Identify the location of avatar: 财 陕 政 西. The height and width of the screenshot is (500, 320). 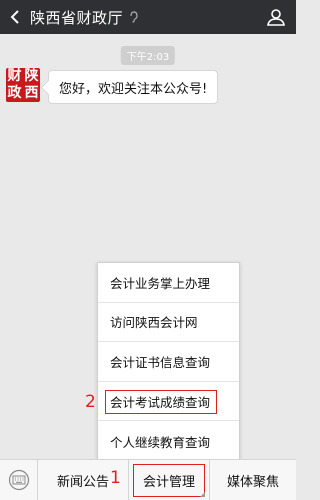
(23, 85).